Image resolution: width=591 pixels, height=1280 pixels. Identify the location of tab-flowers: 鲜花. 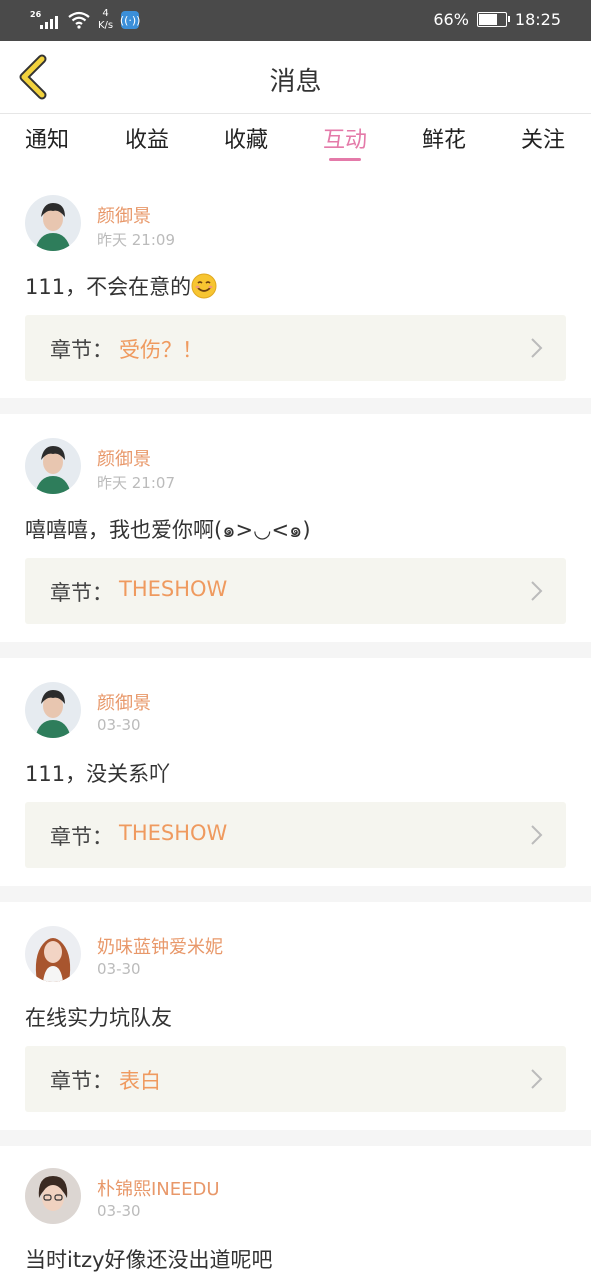
(444, 138).